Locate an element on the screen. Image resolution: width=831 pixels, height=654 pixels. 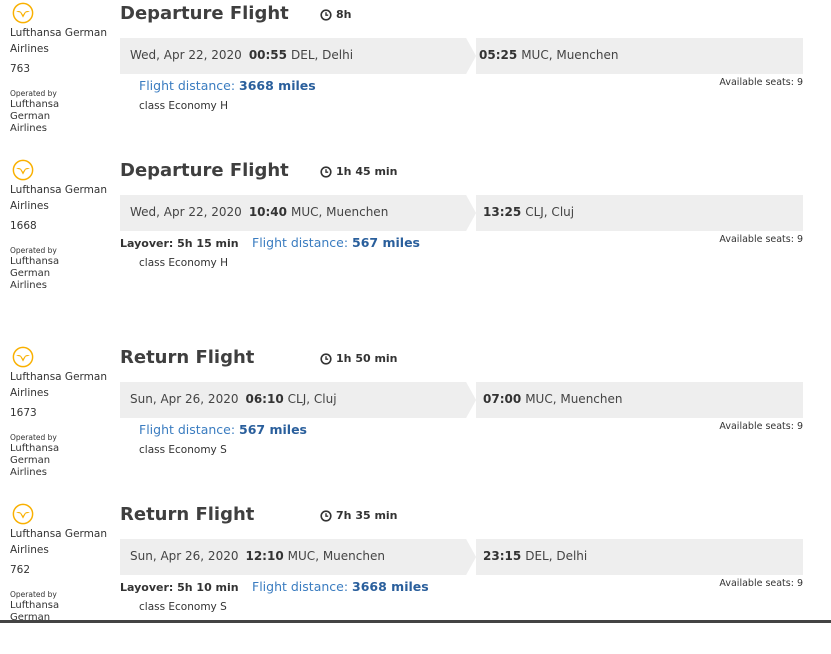
arrival-bar: 07:00 MUC, Muenchen is located at coordinates (634, 400).